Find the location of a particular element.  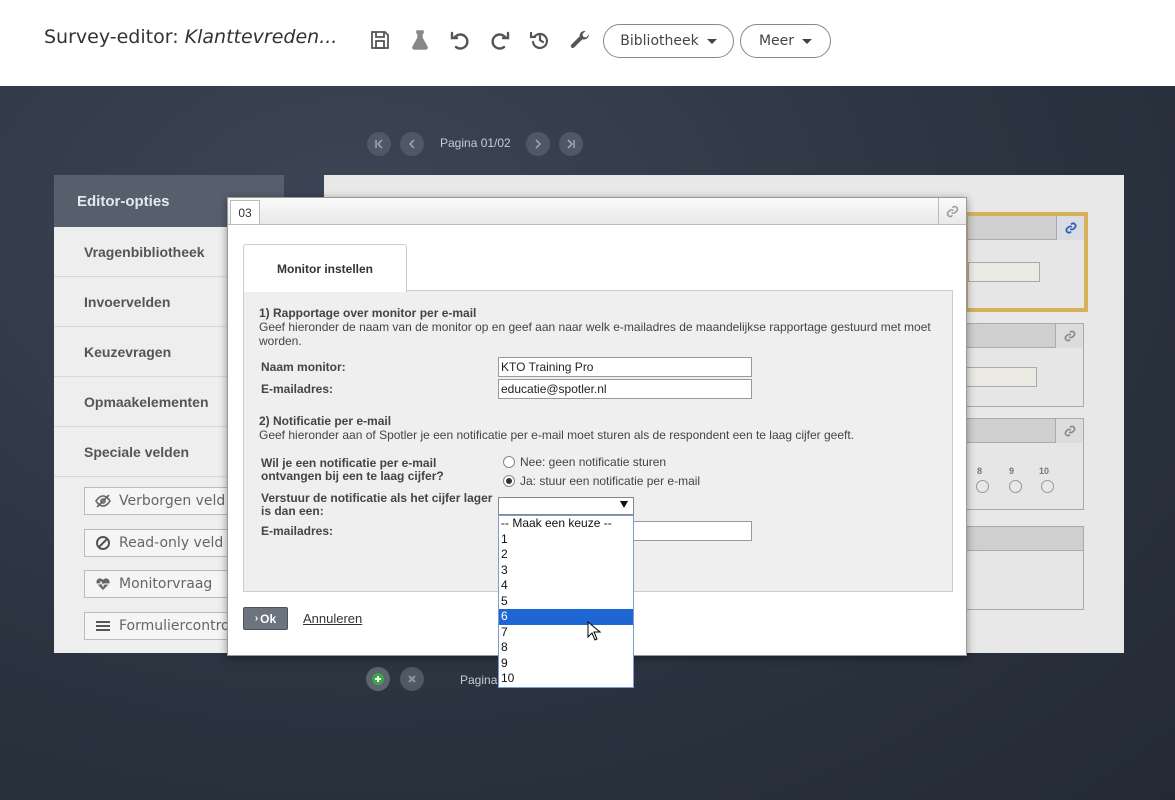

add-page-button is located at coordinates (378, 679).